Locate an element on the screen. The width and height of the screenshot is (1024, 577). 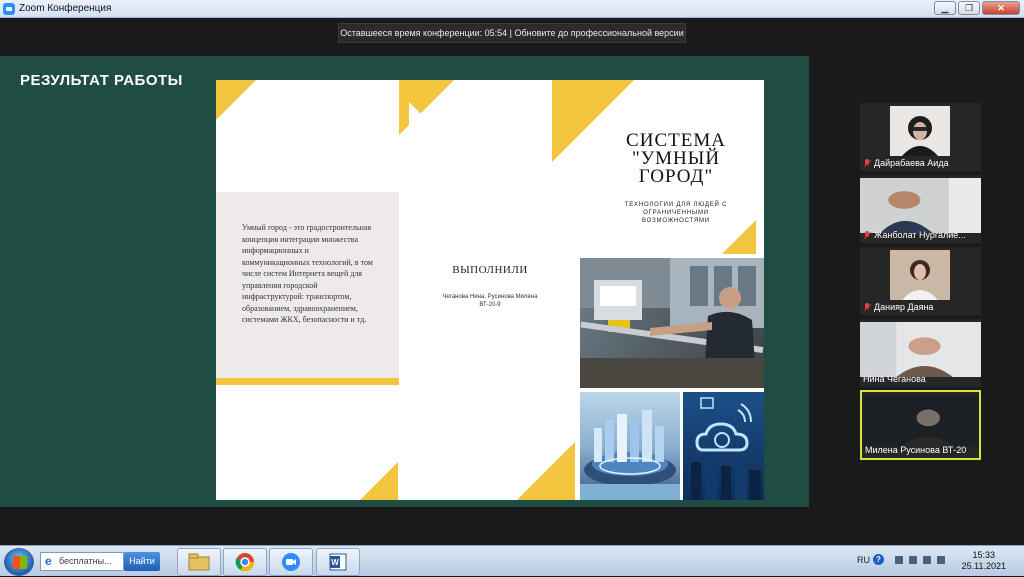
minimize-button: ▁ is located at coordinates (945, 8).